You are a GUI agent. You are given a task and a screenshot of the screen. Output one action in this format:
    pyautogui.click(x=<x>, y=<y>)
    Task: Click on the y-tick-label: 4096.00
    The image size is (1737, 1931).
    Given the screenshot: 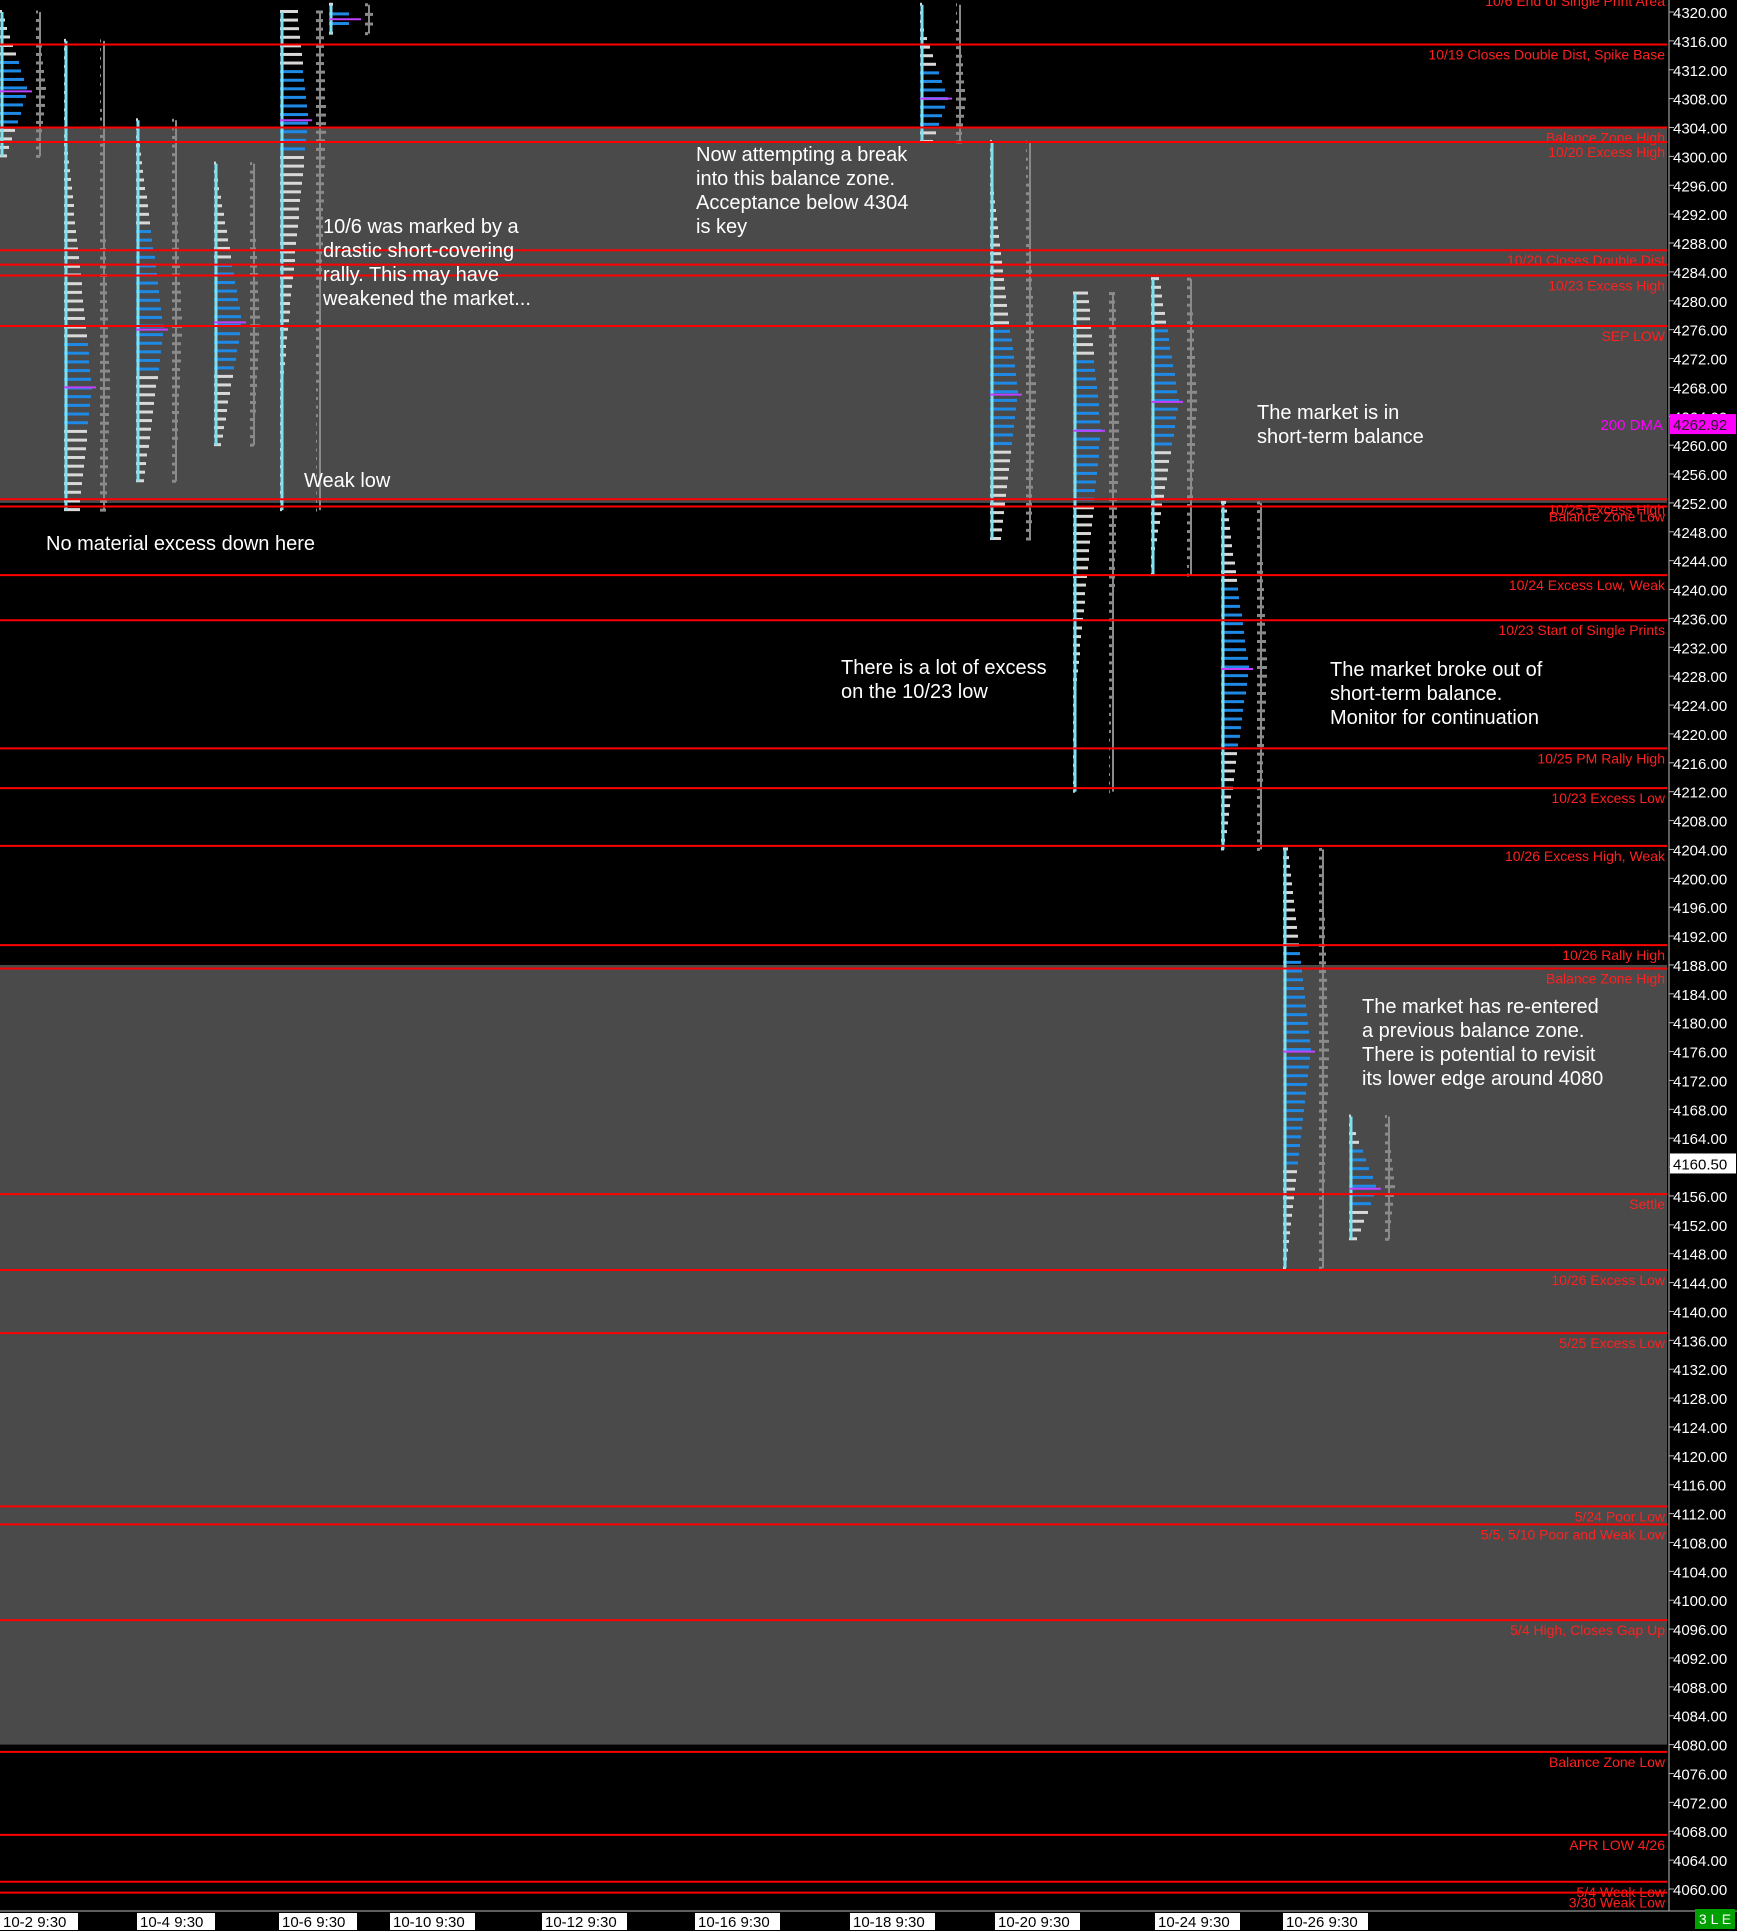 What is the action you would take?
    pyautogui.click(x=1700, y=1630)
    